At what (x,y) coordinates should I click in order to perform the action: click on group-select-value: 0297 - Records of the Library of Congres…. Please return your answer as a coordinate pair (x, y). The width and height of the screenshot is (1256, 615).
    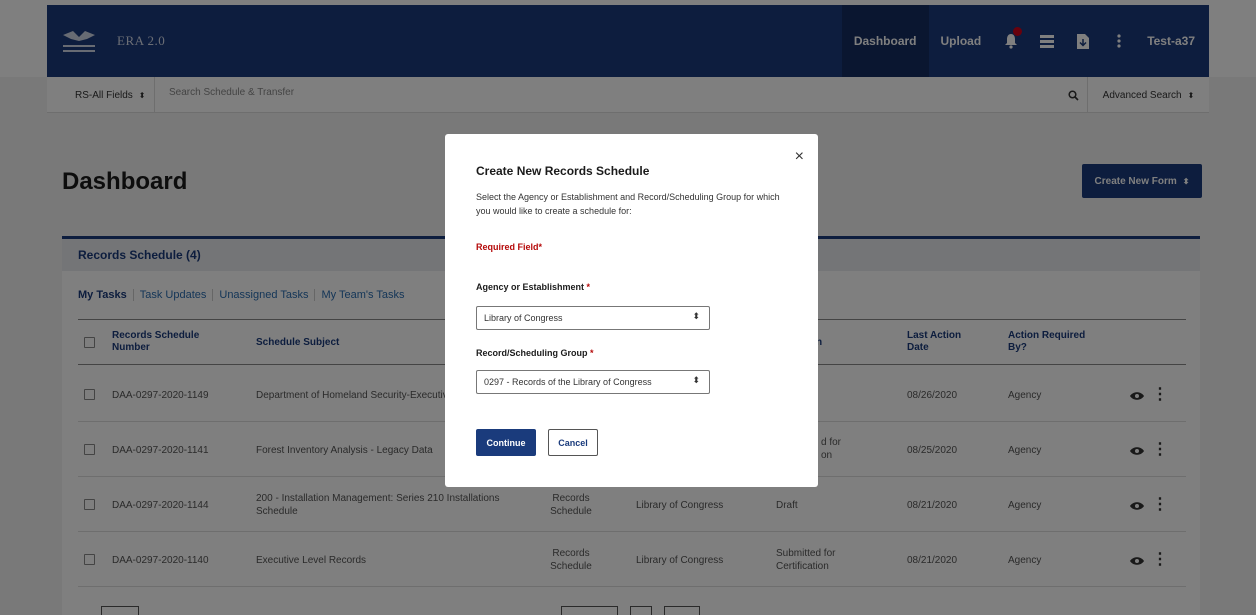
    Looking at the image, I should click on (568, 382).